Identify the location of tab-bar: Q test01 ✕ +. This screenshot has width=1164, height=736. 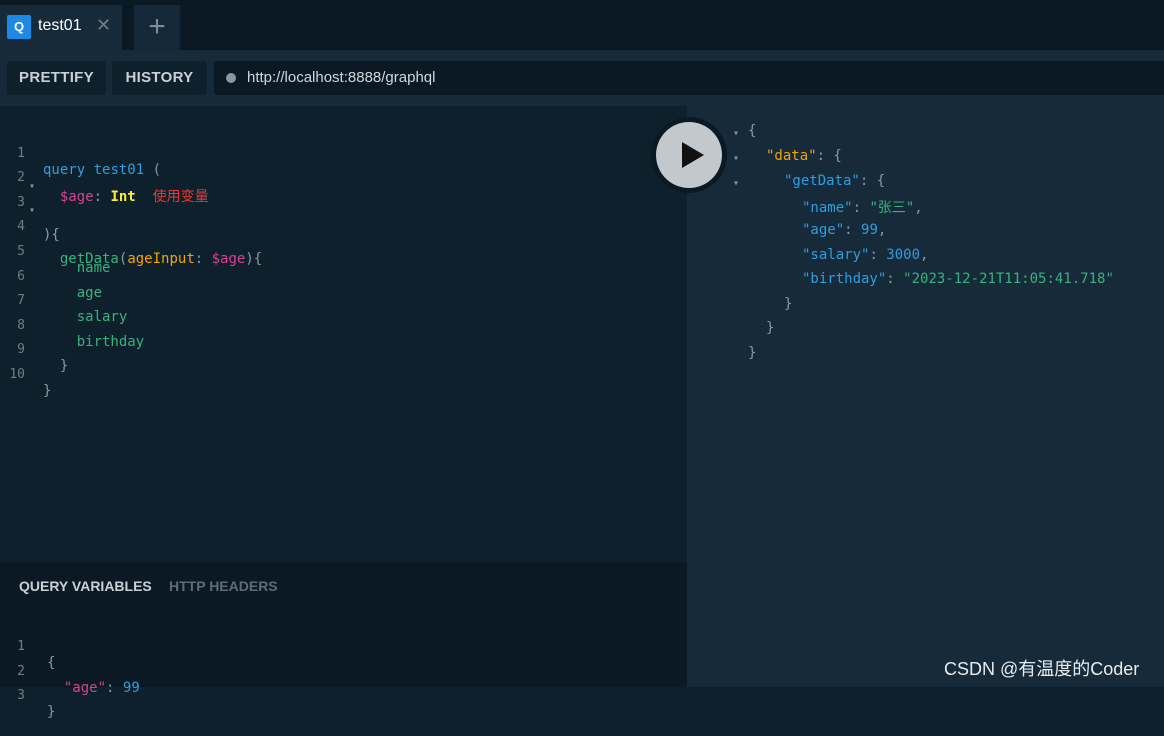
(582, 25).